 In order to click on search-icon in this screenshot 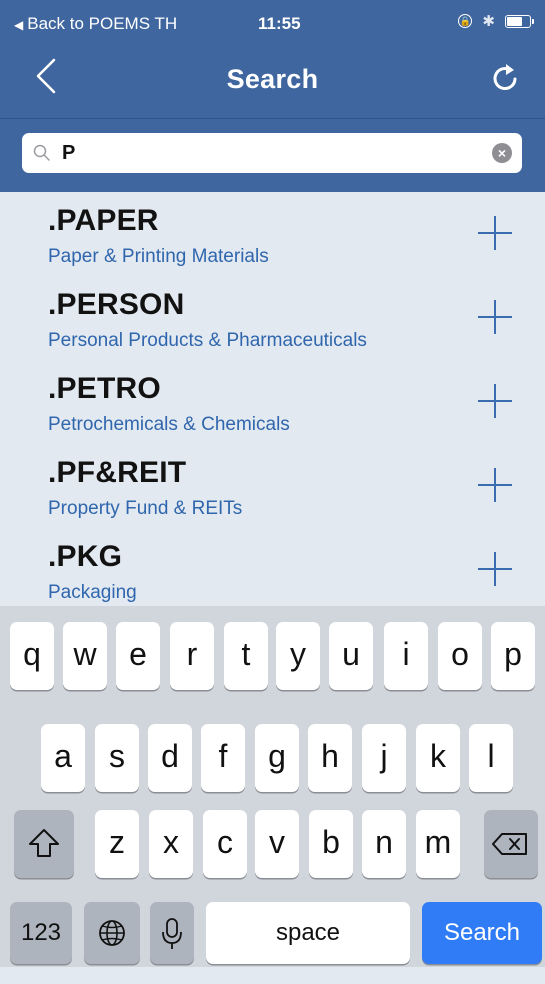, I will do `click(41, 152)`.